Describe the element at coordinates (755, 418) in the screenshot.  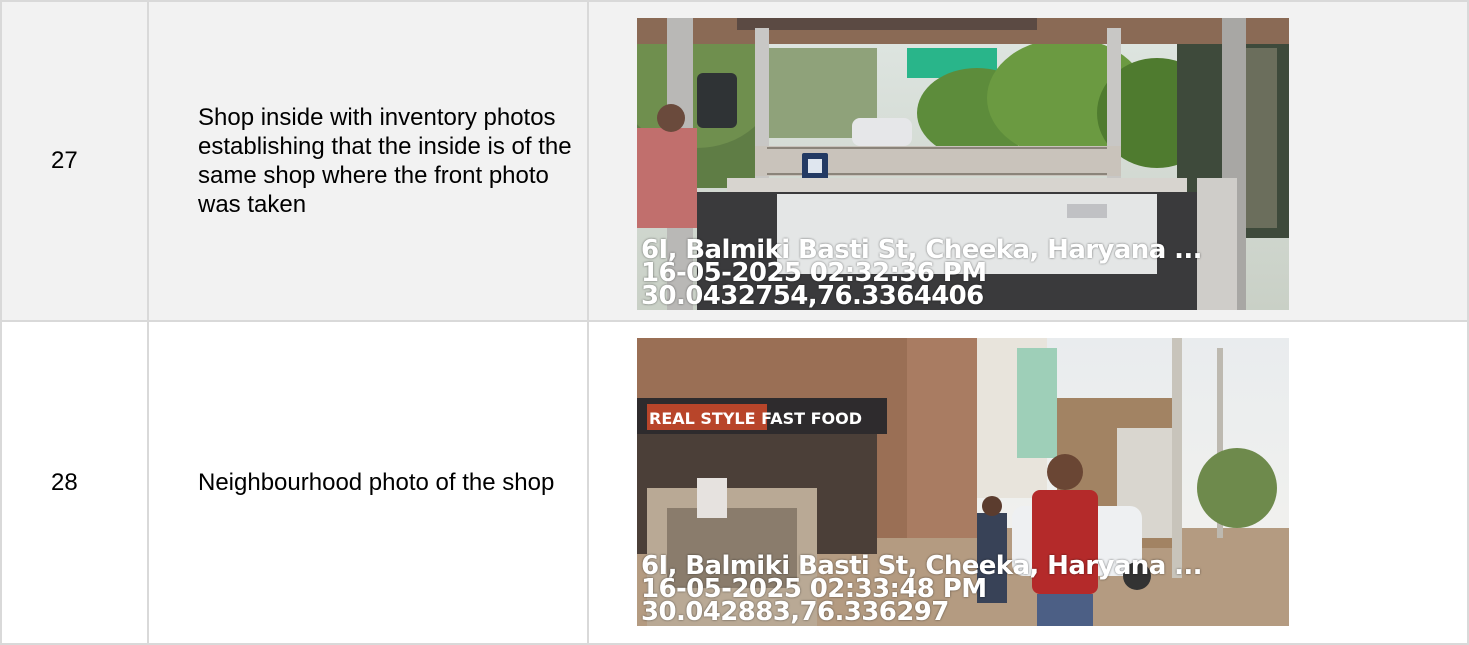
I see `shop-sign-text: REAL STYLE FAST FOOD` at that location.